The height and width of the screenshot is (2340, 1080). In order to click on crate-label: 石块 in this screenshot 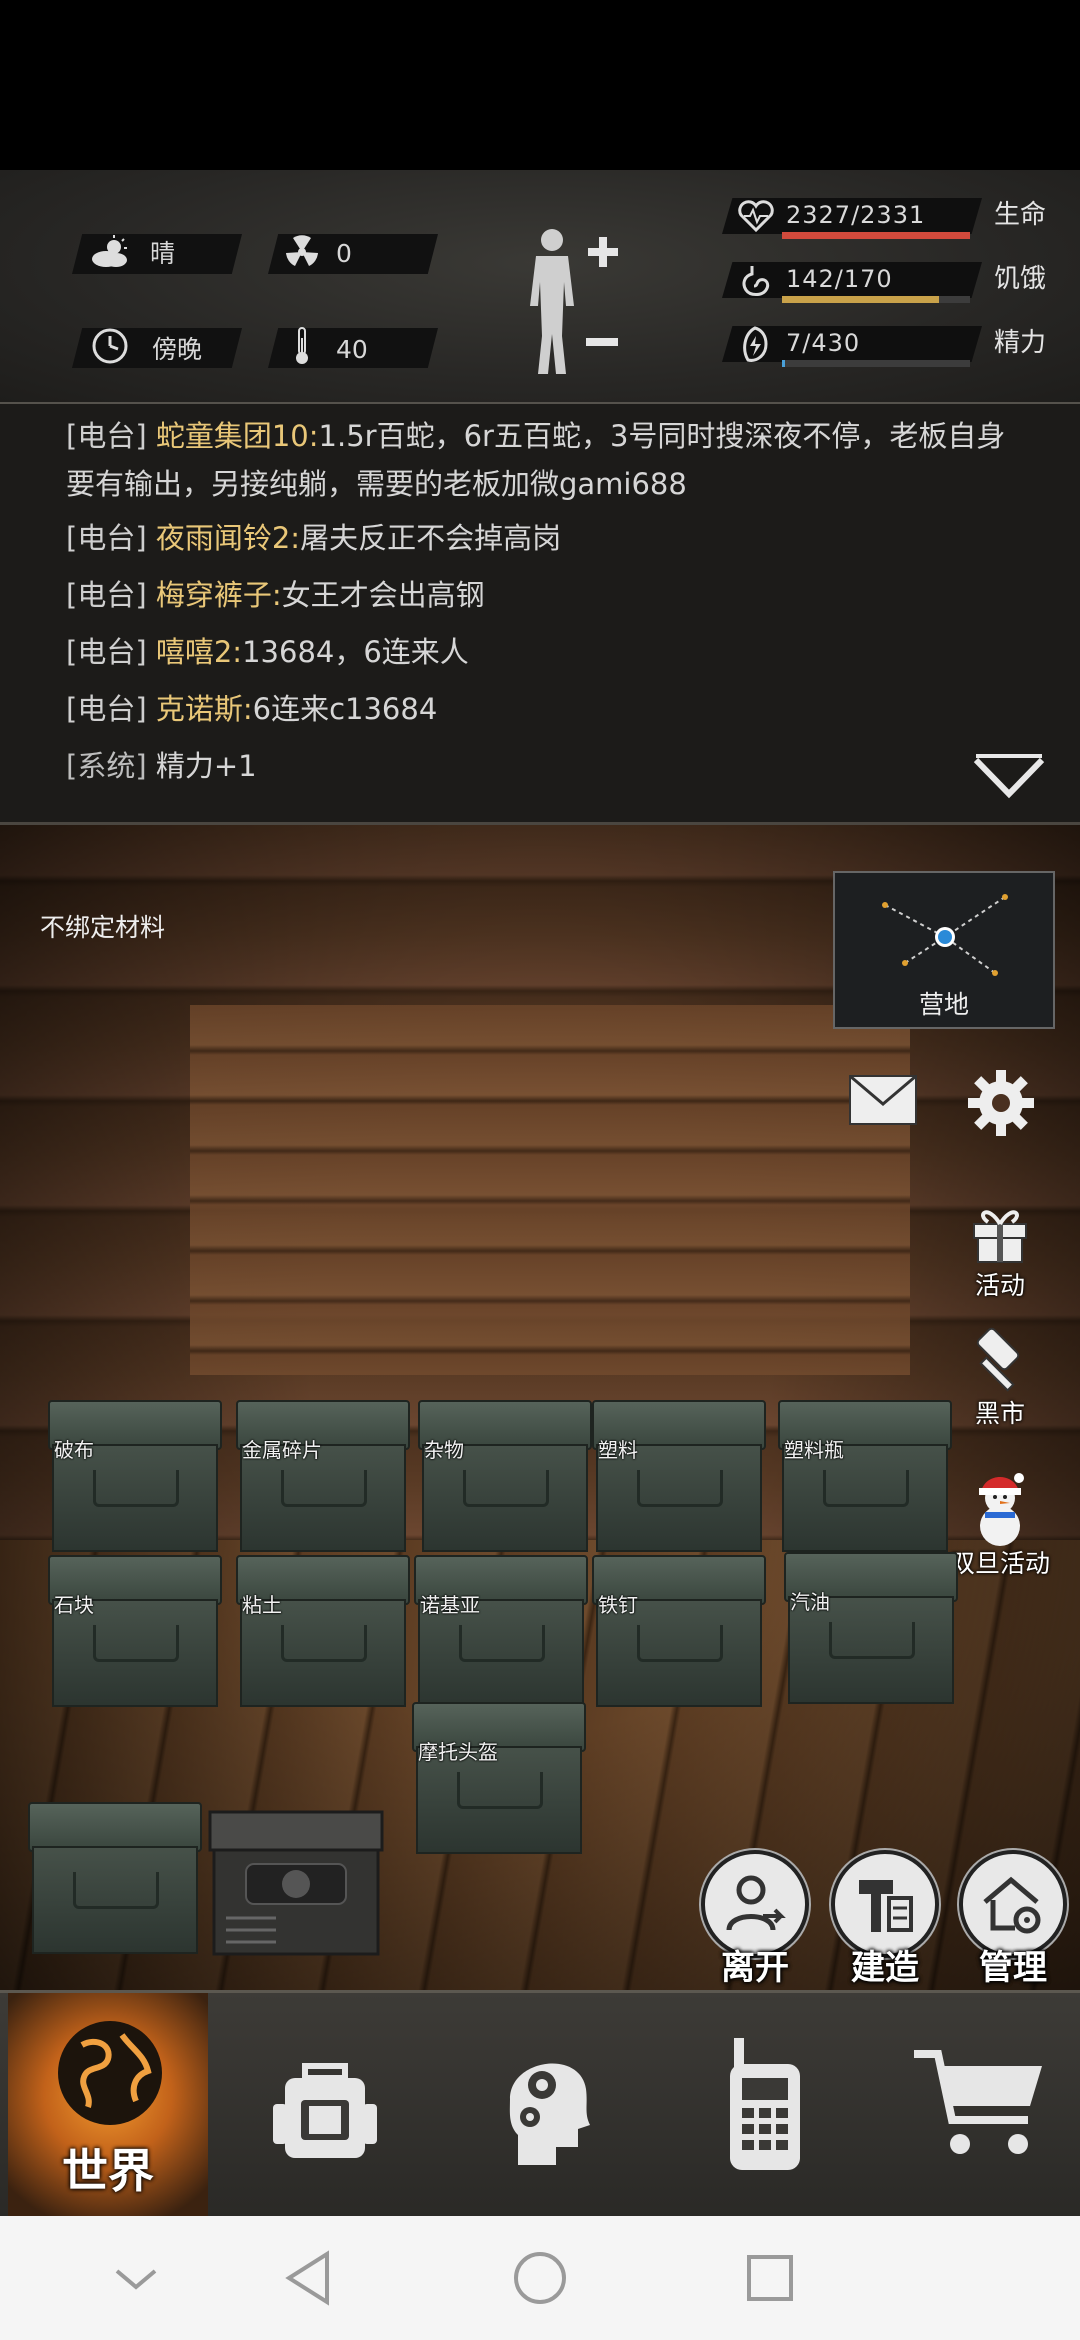, I will do `click(74, 1605)`.